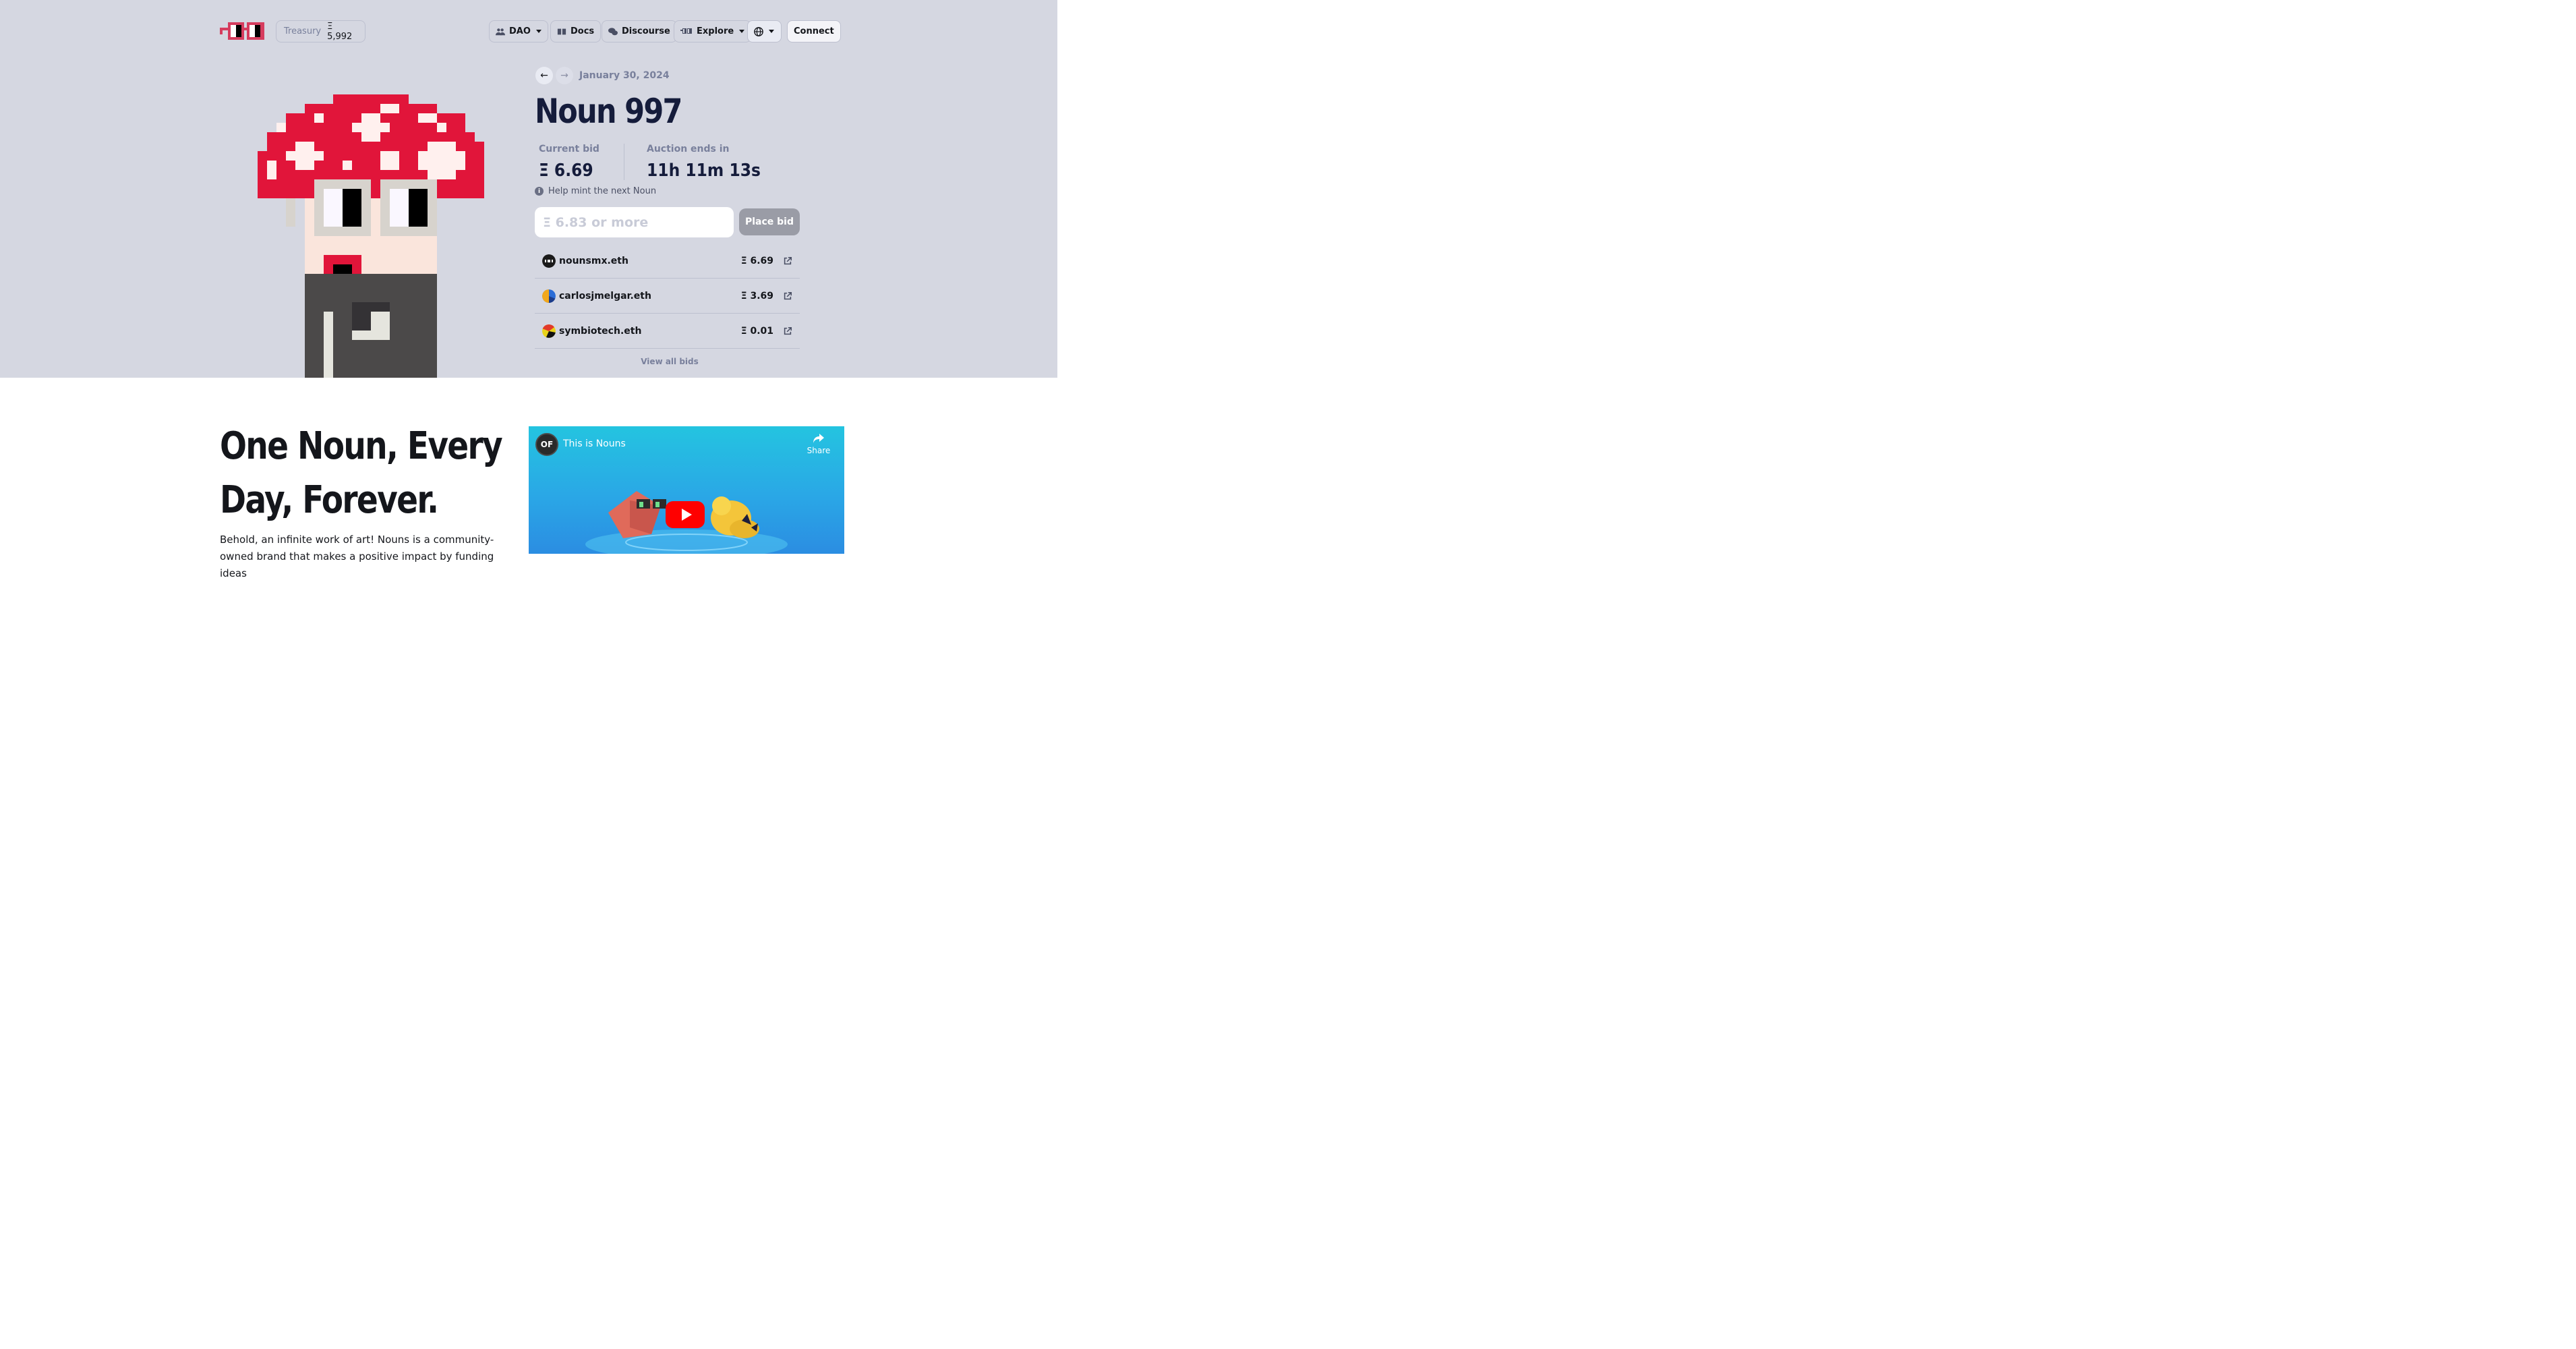 The height and width of the screenshot is (1349, 2576). I want to click on video-title: This is Nouns, so click(594, 443).